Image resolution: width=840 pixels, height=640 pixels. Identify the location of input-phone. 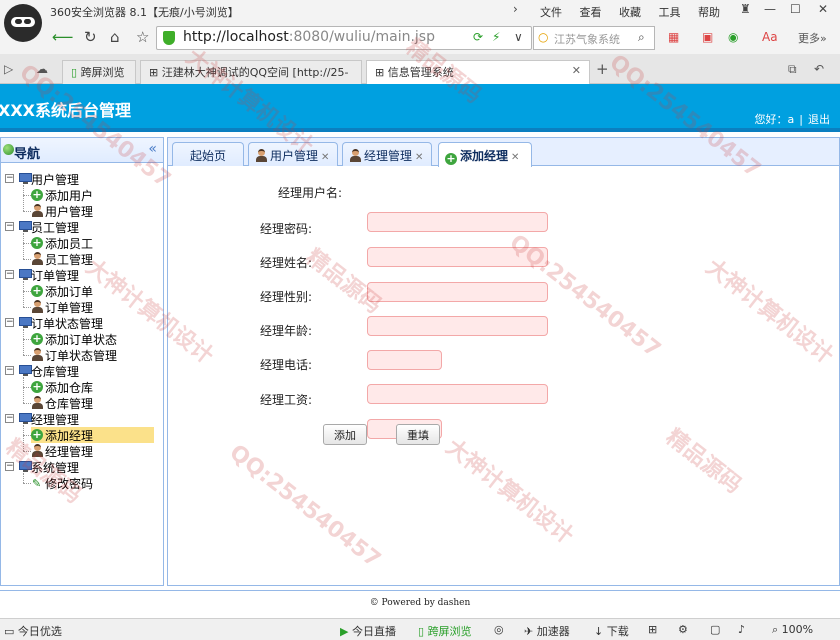
(457, 394).